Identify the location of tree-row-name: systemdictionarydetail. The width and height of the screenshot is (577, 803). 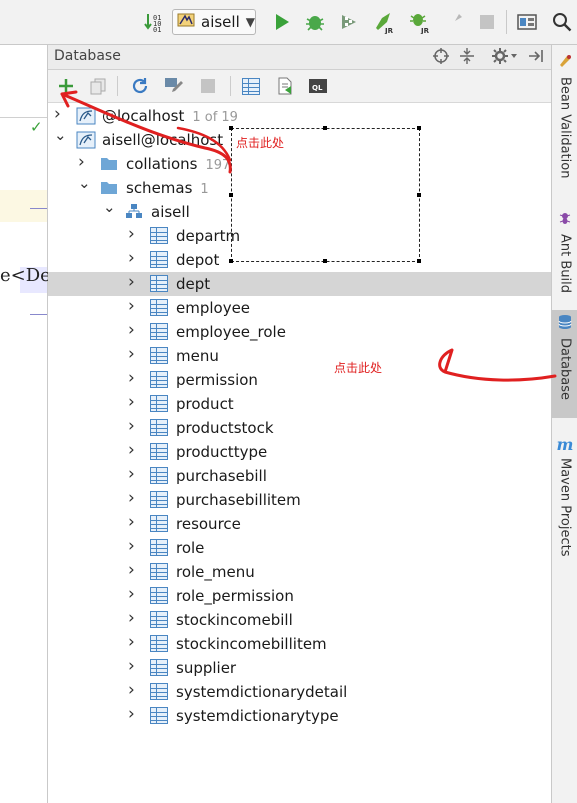
(262, 692).